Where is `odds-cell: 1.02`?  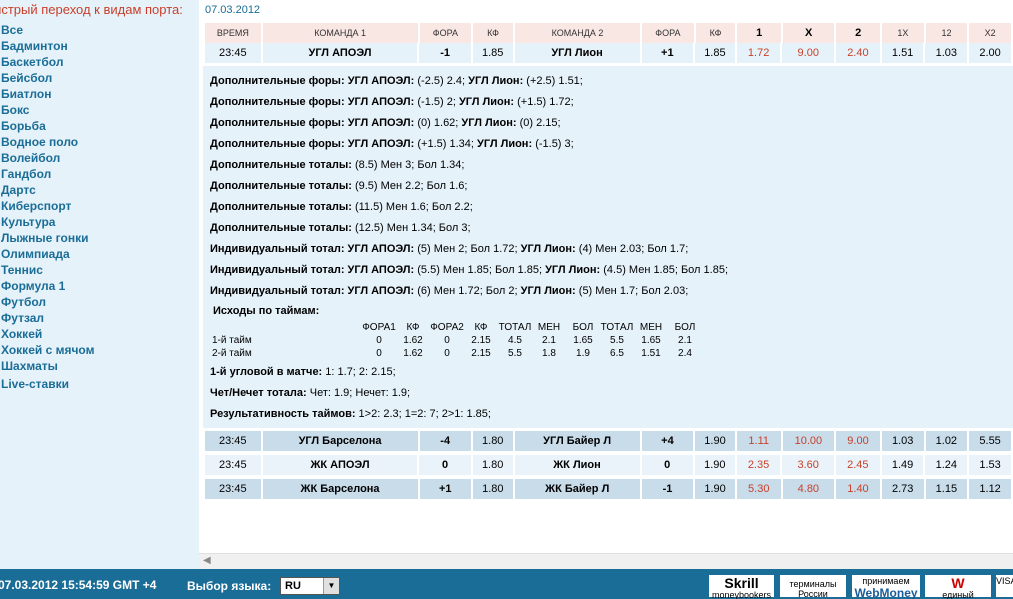
odds-cell: 1.02 is located at coordinates (946, 441).